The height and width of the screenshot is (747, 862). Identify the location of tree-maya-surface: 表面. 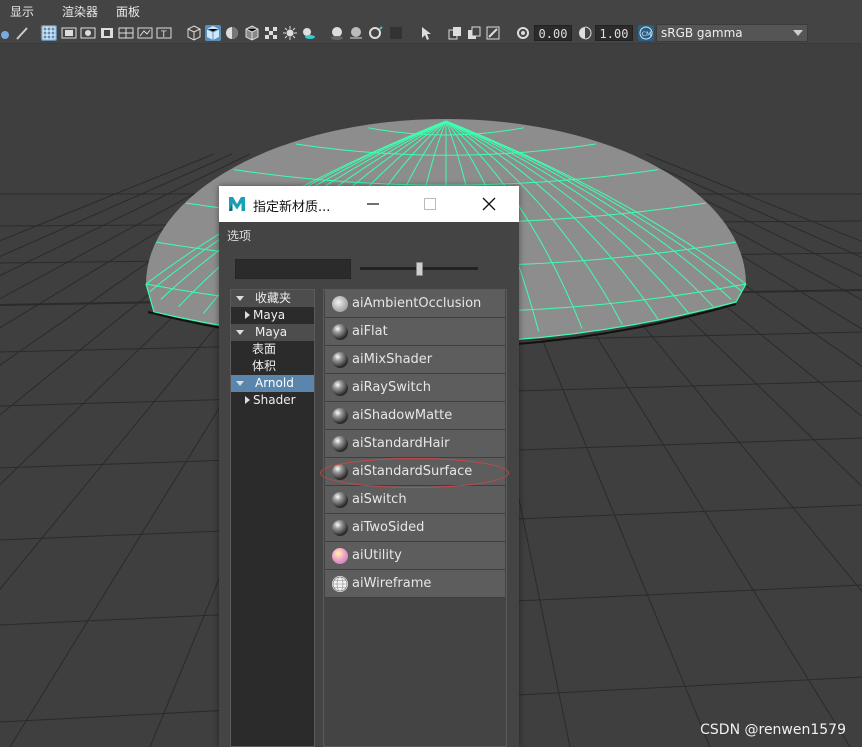
(272, 349).